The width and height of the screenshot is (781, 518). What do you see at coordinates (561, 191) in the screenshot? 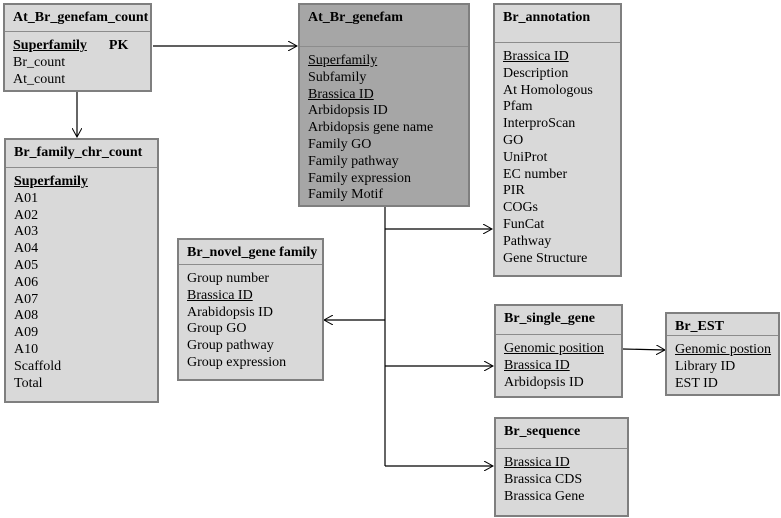
I see `entity-field: PIR` at bounding box center [561, 191].